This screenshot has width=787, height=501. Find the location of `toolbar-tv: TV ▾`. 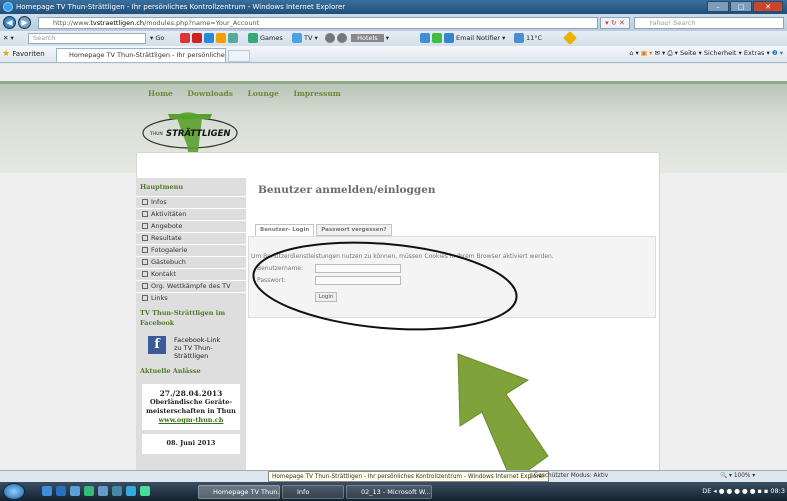

toolbar-tv: TV ▾ is located at coordinates (305, 38).